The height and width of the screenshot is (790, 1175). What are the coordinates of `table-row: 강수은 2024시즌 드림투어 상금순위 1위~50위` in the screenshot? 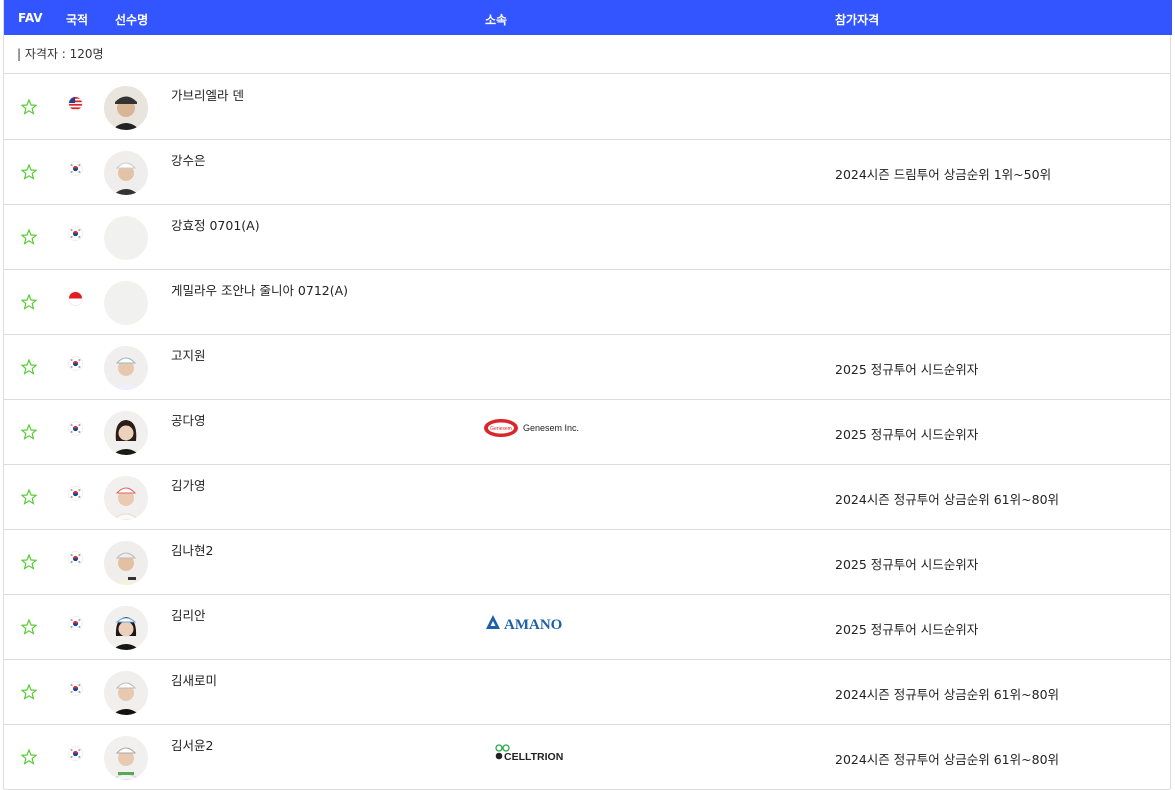 It's located at (587, 172).